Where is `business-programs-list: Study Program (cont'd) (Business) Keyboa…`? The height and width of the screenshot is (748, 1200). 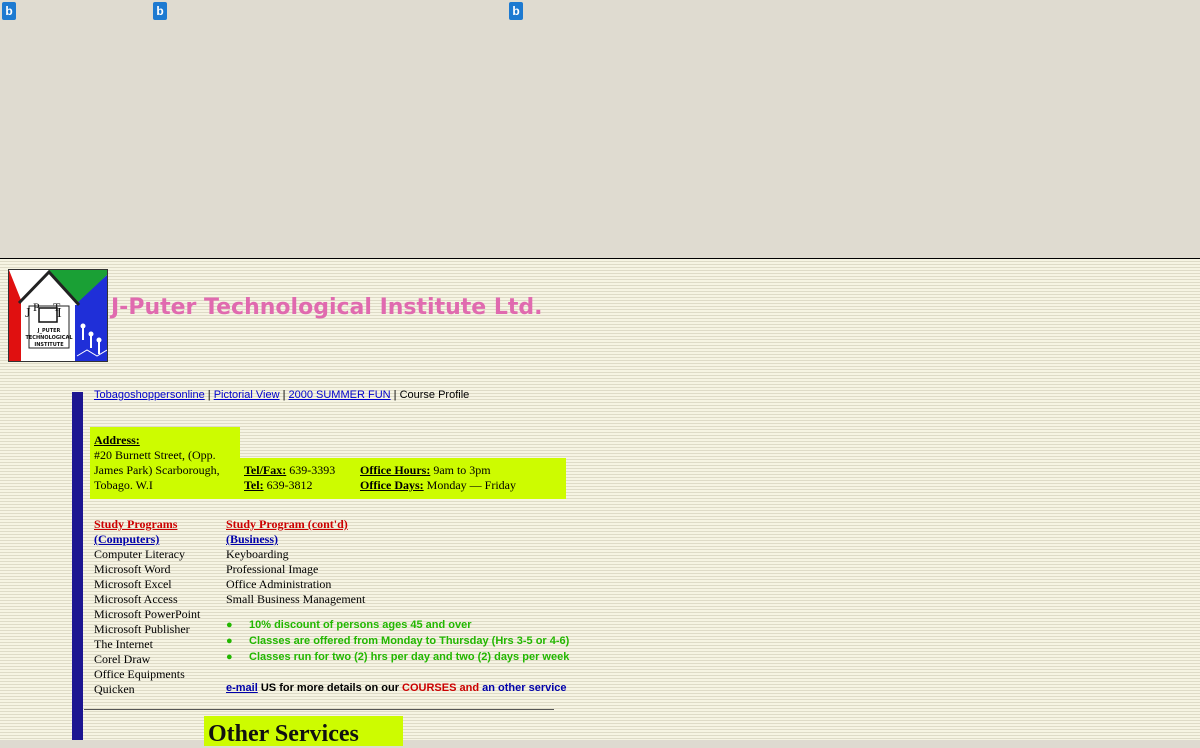 business-programs-list: Study Program (cont'd) (Business) Keyboa… is located at coordinates (295, 562).